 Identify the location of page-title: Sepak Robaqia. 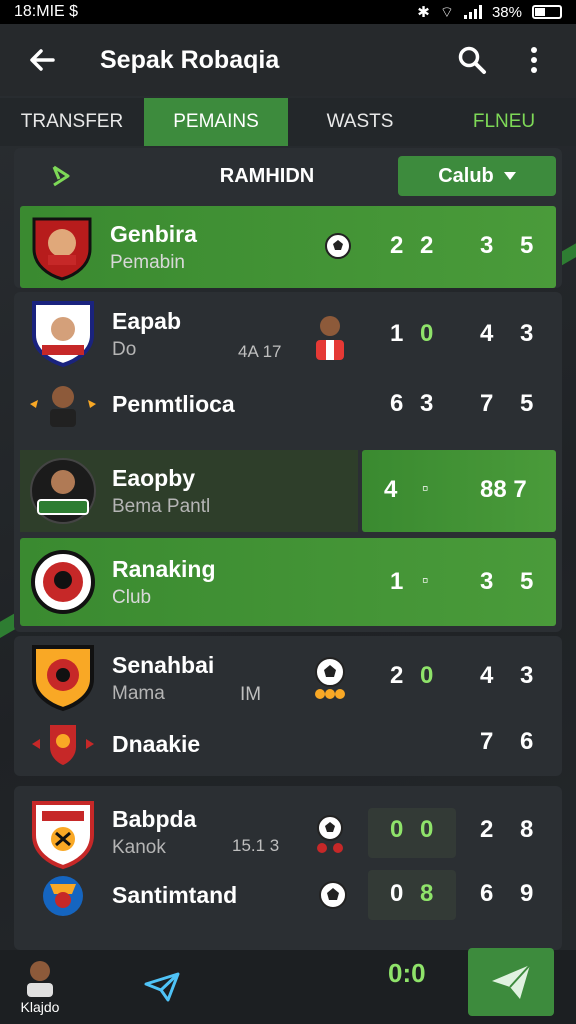
(190, 59).